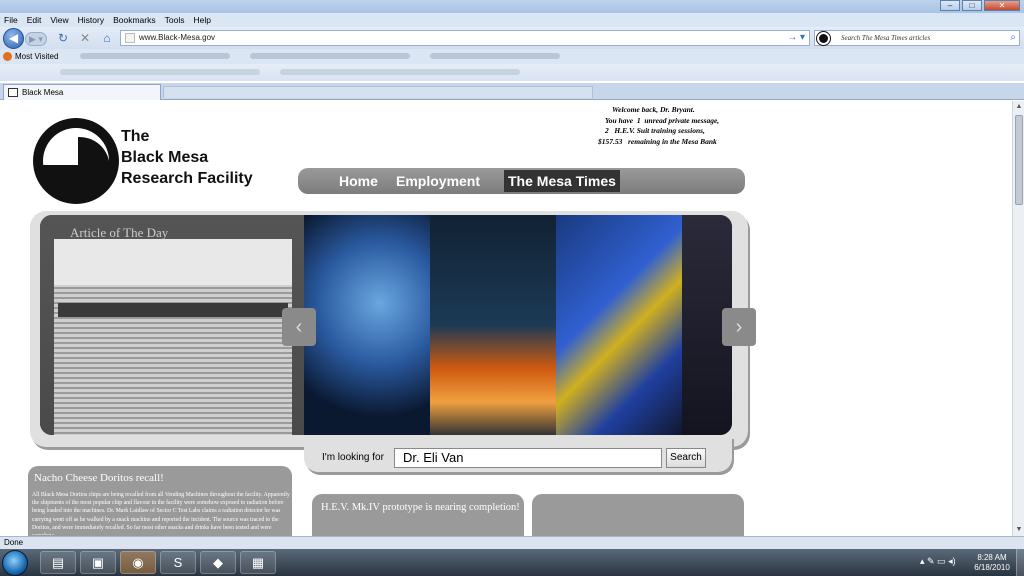 The image size is (1024, 576). I want to click on scroll-thumb, so click(1019, 160).